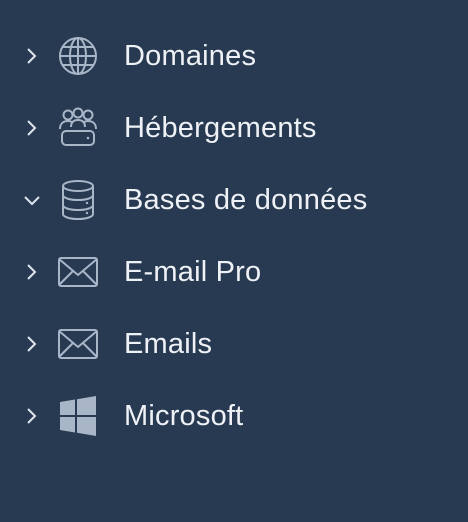 Image resolution: width=468 pixels, height=522 pixels. What do you see at coordinates (246, 200) in the screenshot?
I see `sidebar-item-label: Bases de données` at bounding box center [246, 200].